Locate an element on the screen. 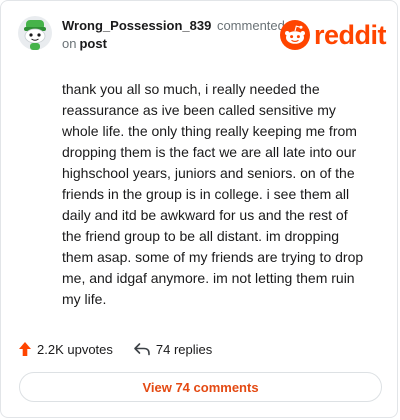  comment-header: Wrong_Possession_839 commented is located at coordinates (173, 25).